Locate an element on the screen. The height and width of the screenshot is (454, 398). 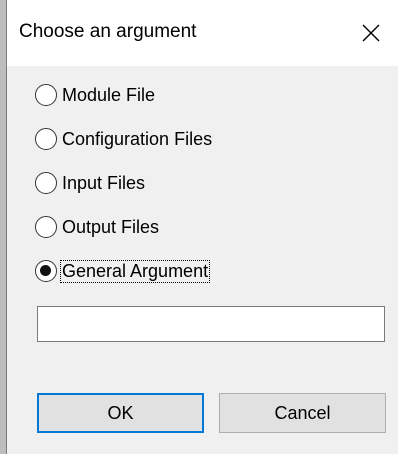
close-icon is located at coordinates (371, 33).